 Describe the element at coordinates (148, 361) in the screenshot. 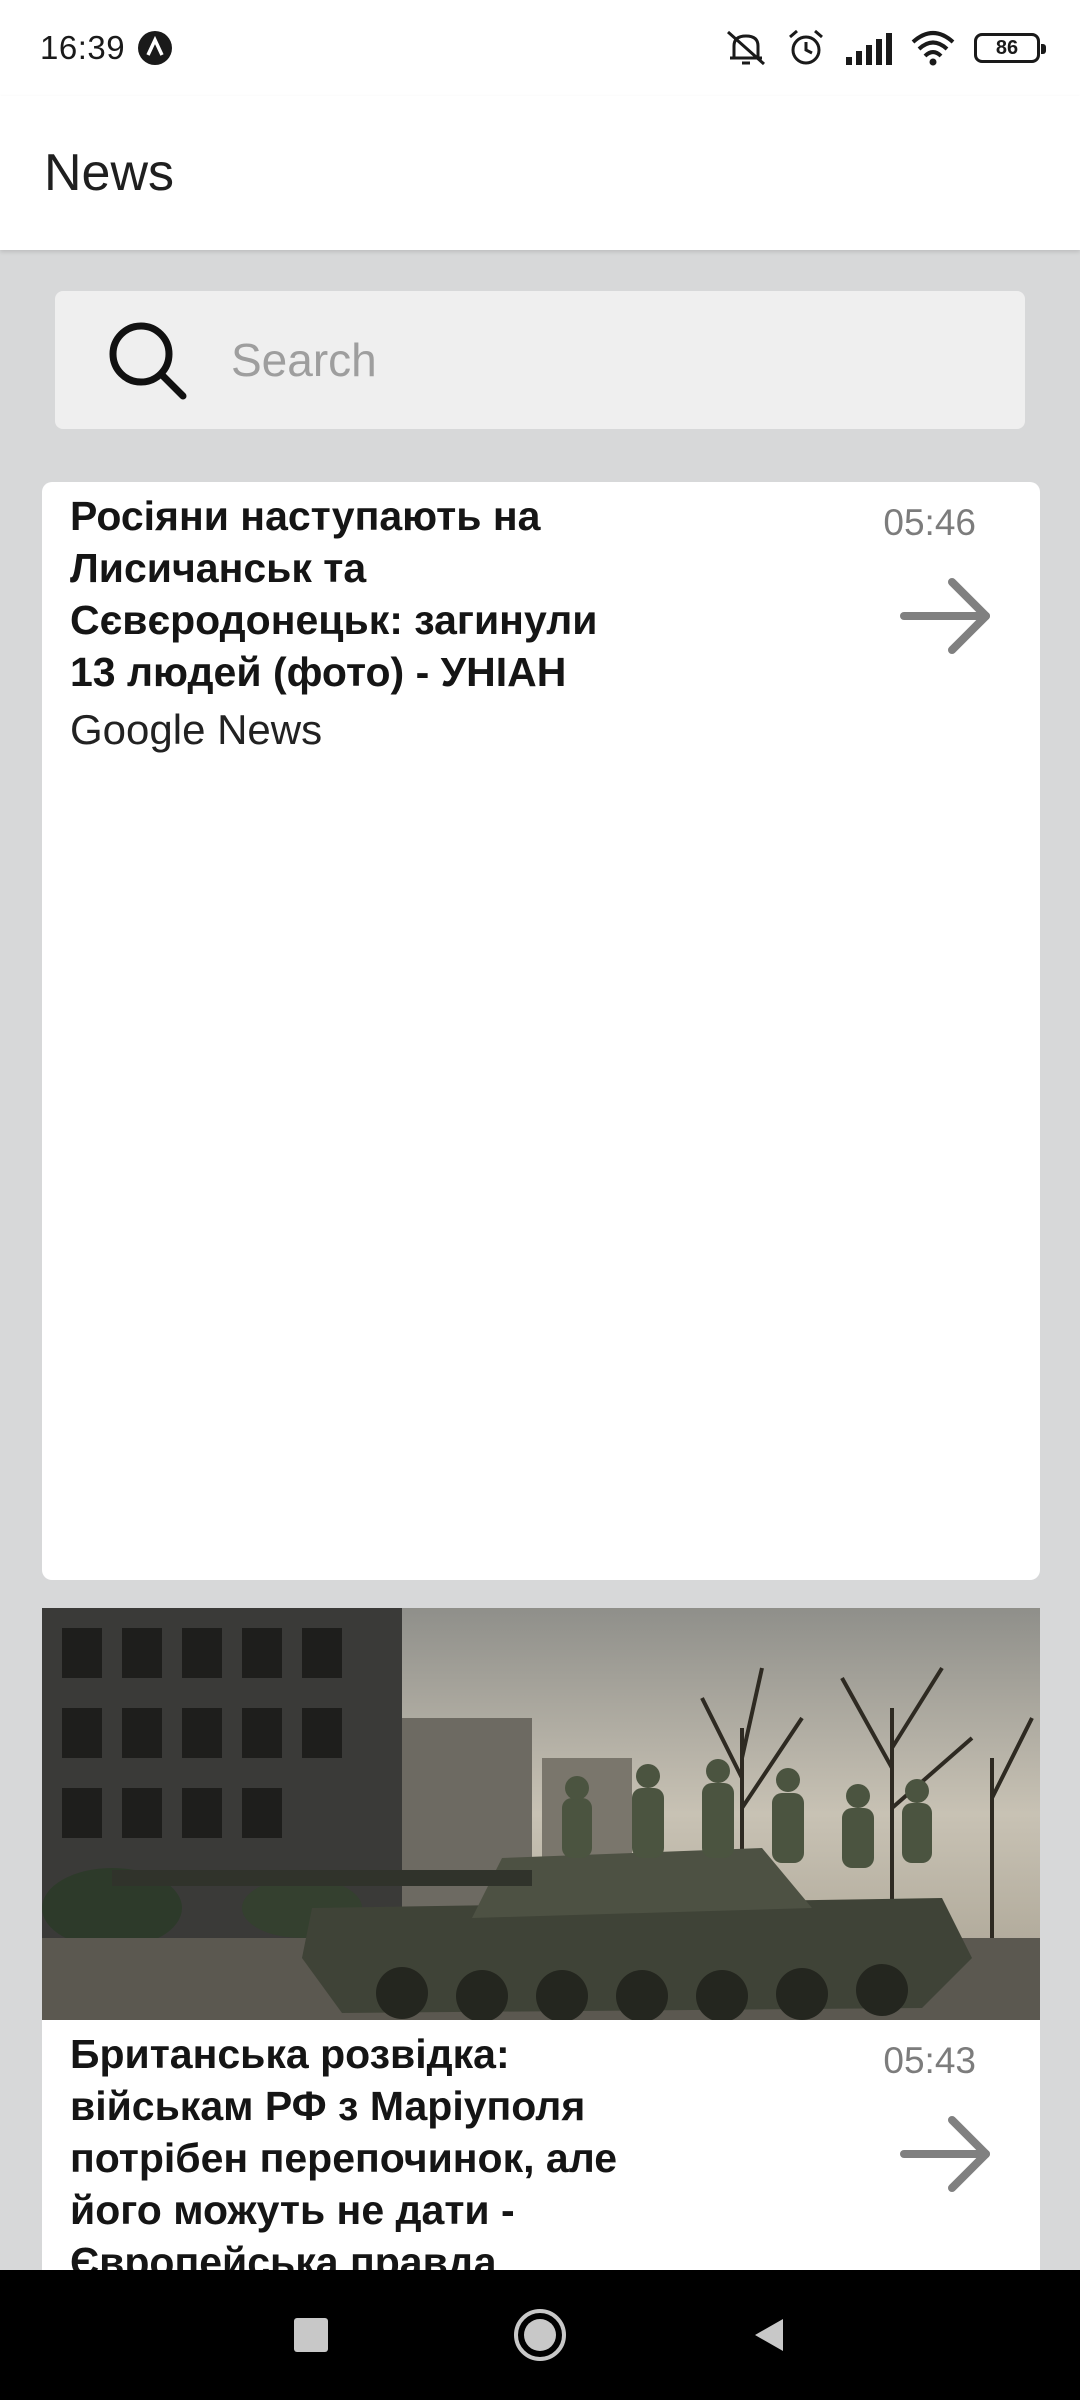

I see `search-icon` at that location.